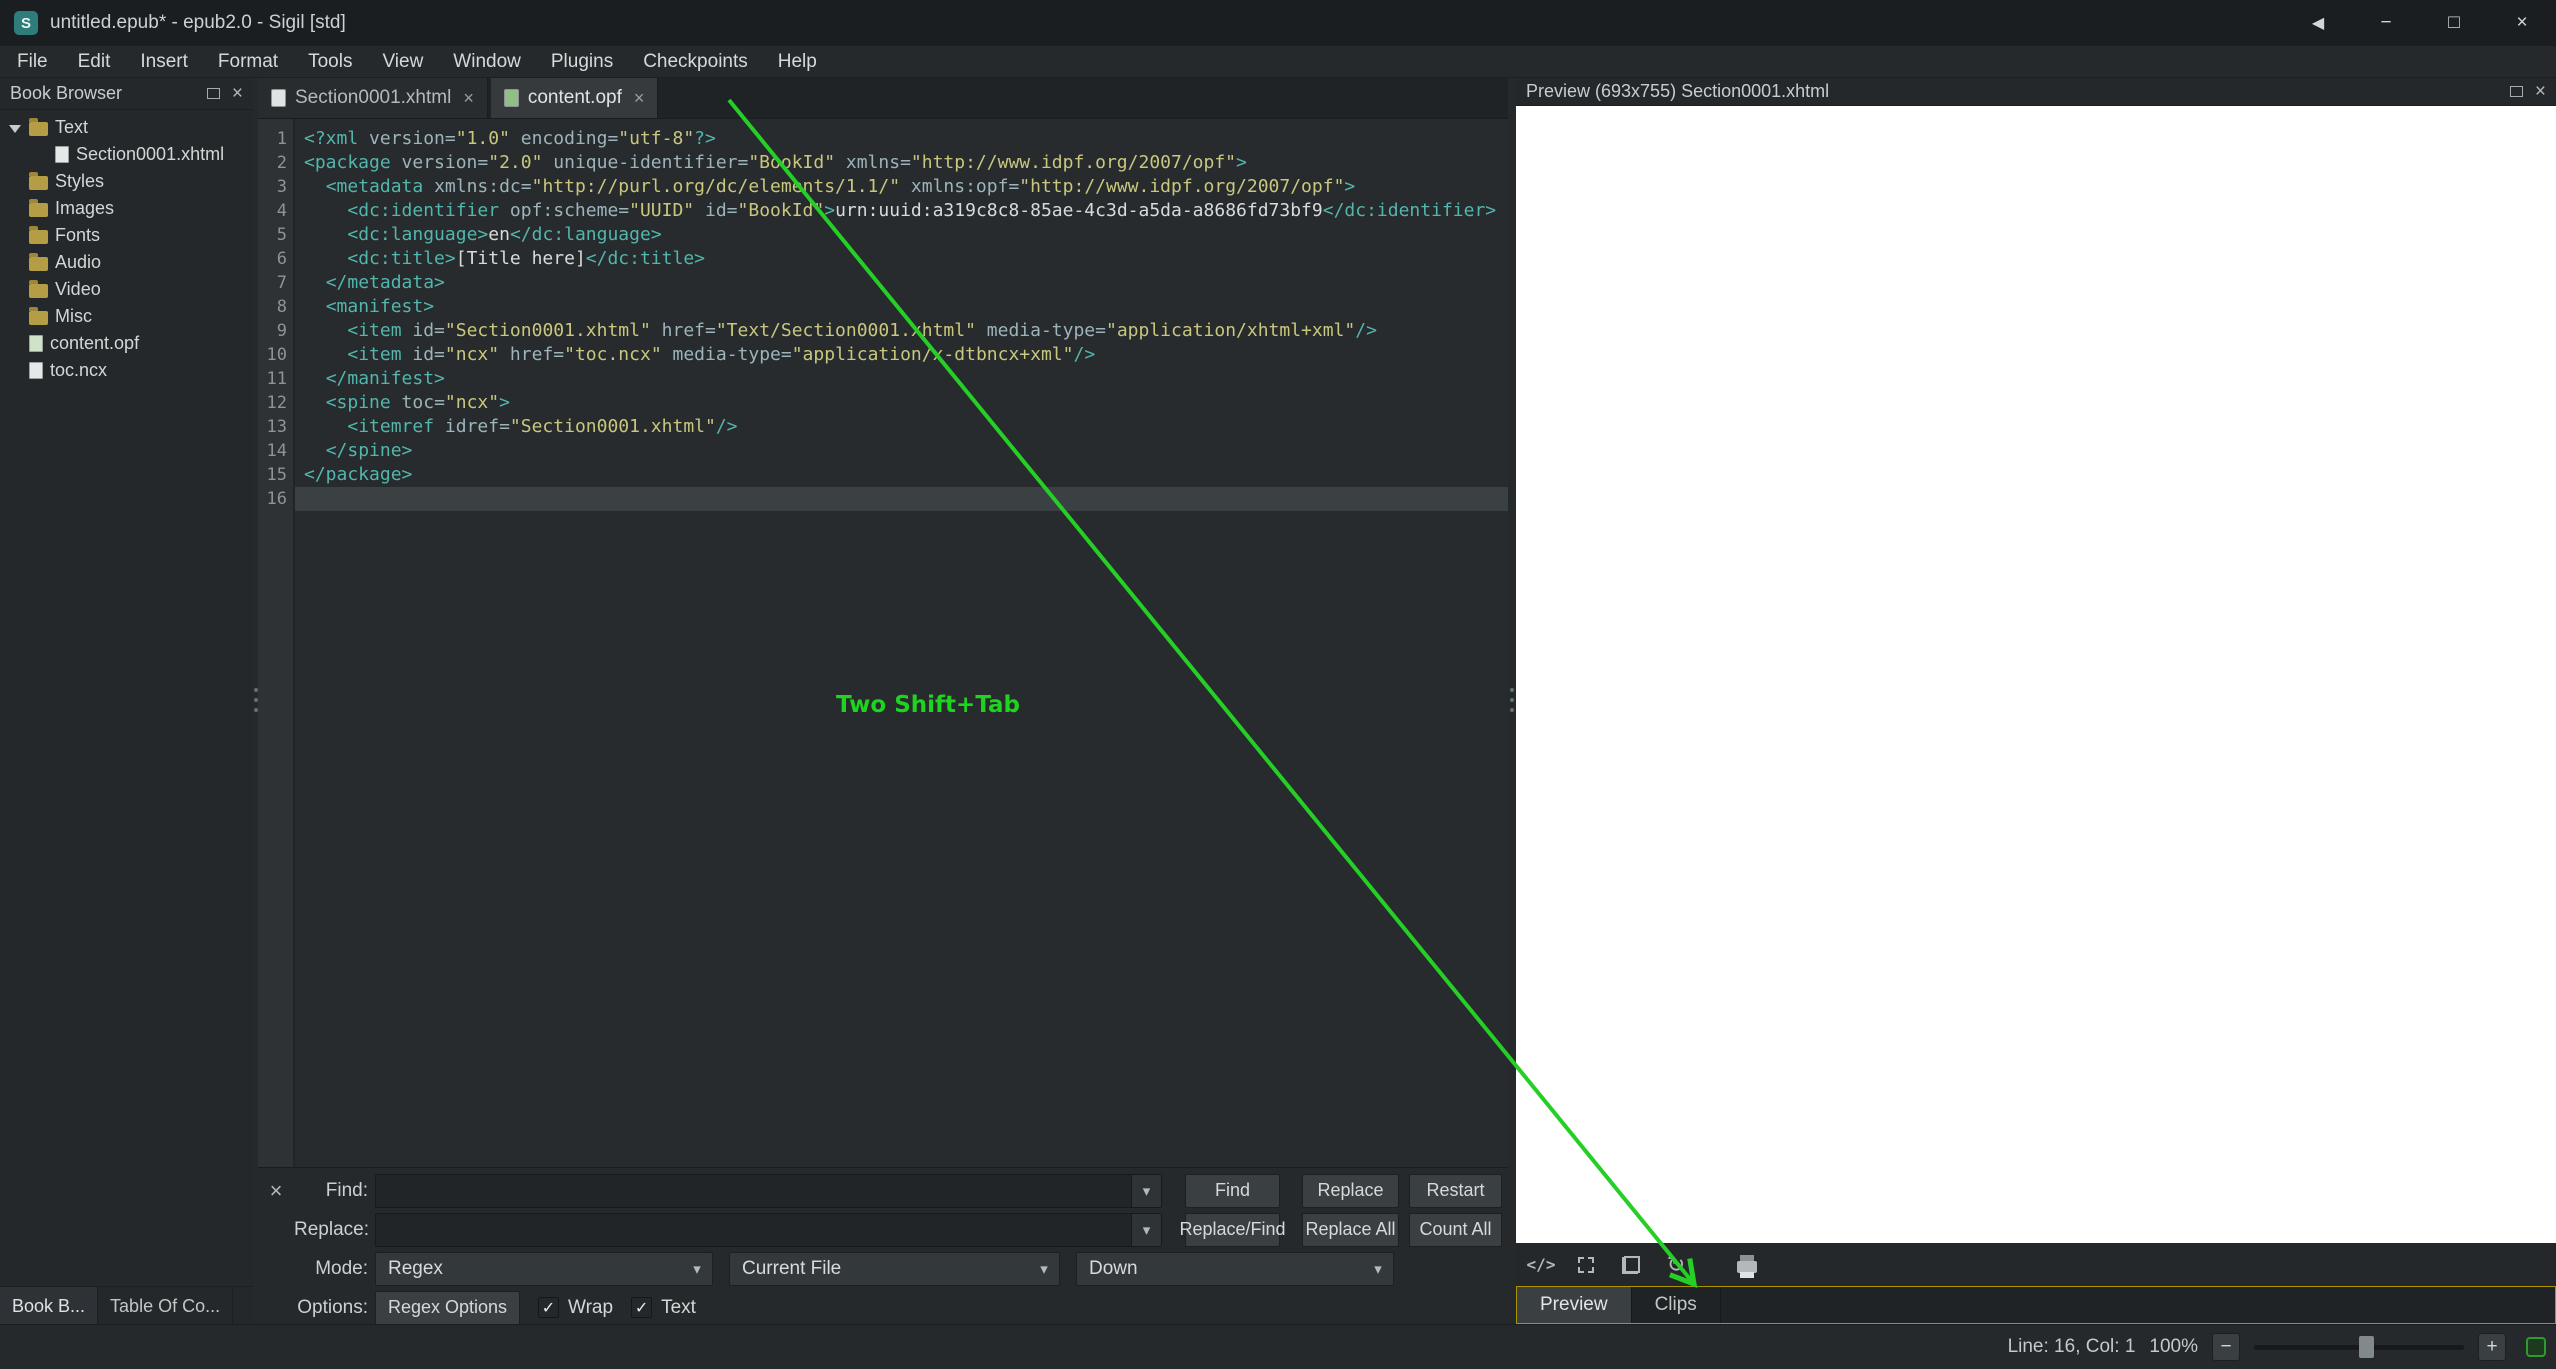  What do you see at coordinates (1512, 701) in the screenshot?
I see `preview-splitter` at bounding box center [1512, 701].